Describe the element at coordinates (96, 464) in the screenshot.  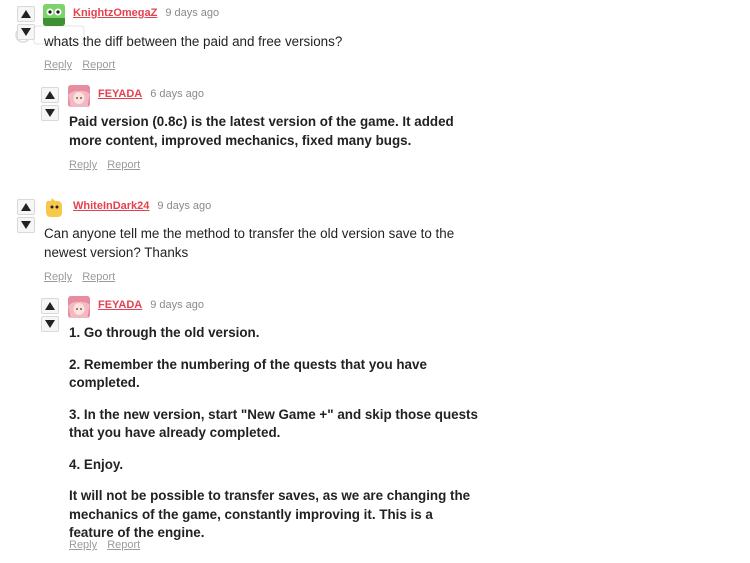
I see `comment-paragraph: 4. Enjoy.` at that location.